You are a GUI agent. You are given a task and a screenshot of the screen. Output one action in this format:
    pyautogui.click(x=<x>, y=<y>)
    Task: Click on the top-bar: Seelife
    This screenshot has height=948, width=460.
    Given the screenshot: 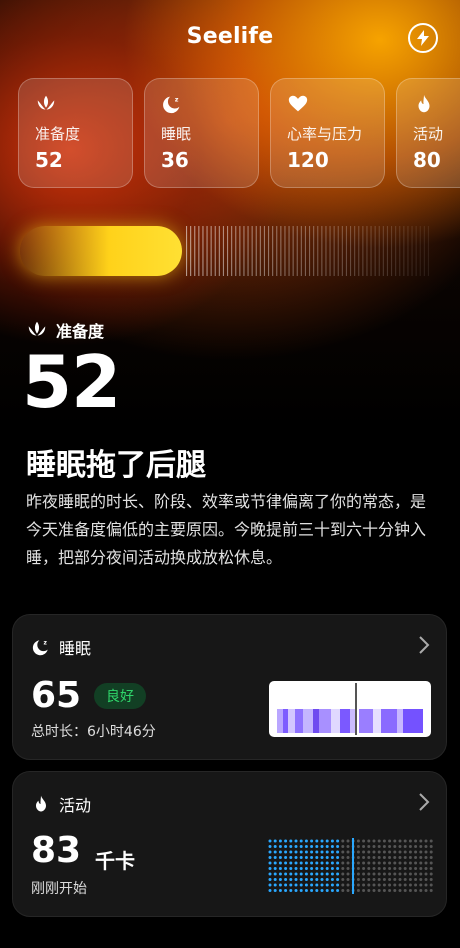 What is the action you would take?
    pyautogui.click(x=230, y=40)
    